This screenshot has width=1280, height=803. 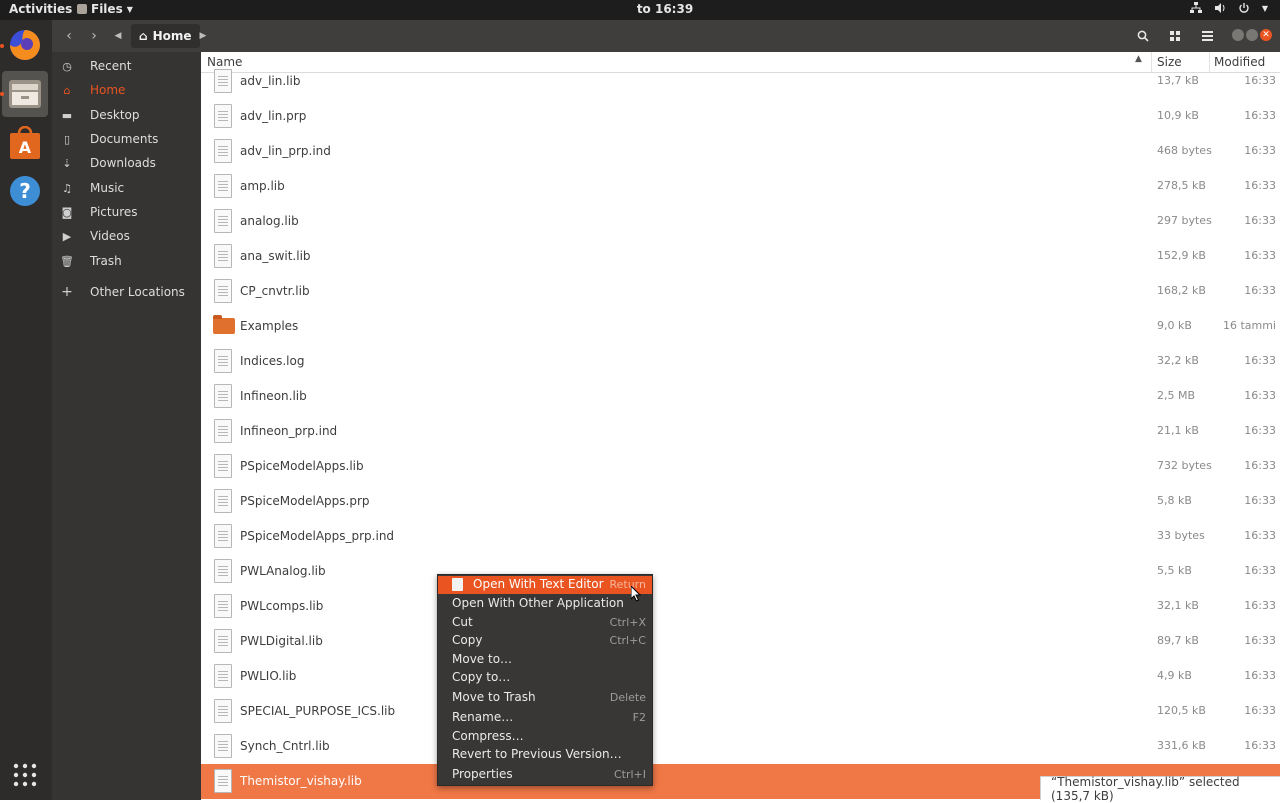 What do you see at coordinates (285, 746) in the screenshot?
I see `file-name: Synch_Cntrl.lib` at bounding box center [285, 746].